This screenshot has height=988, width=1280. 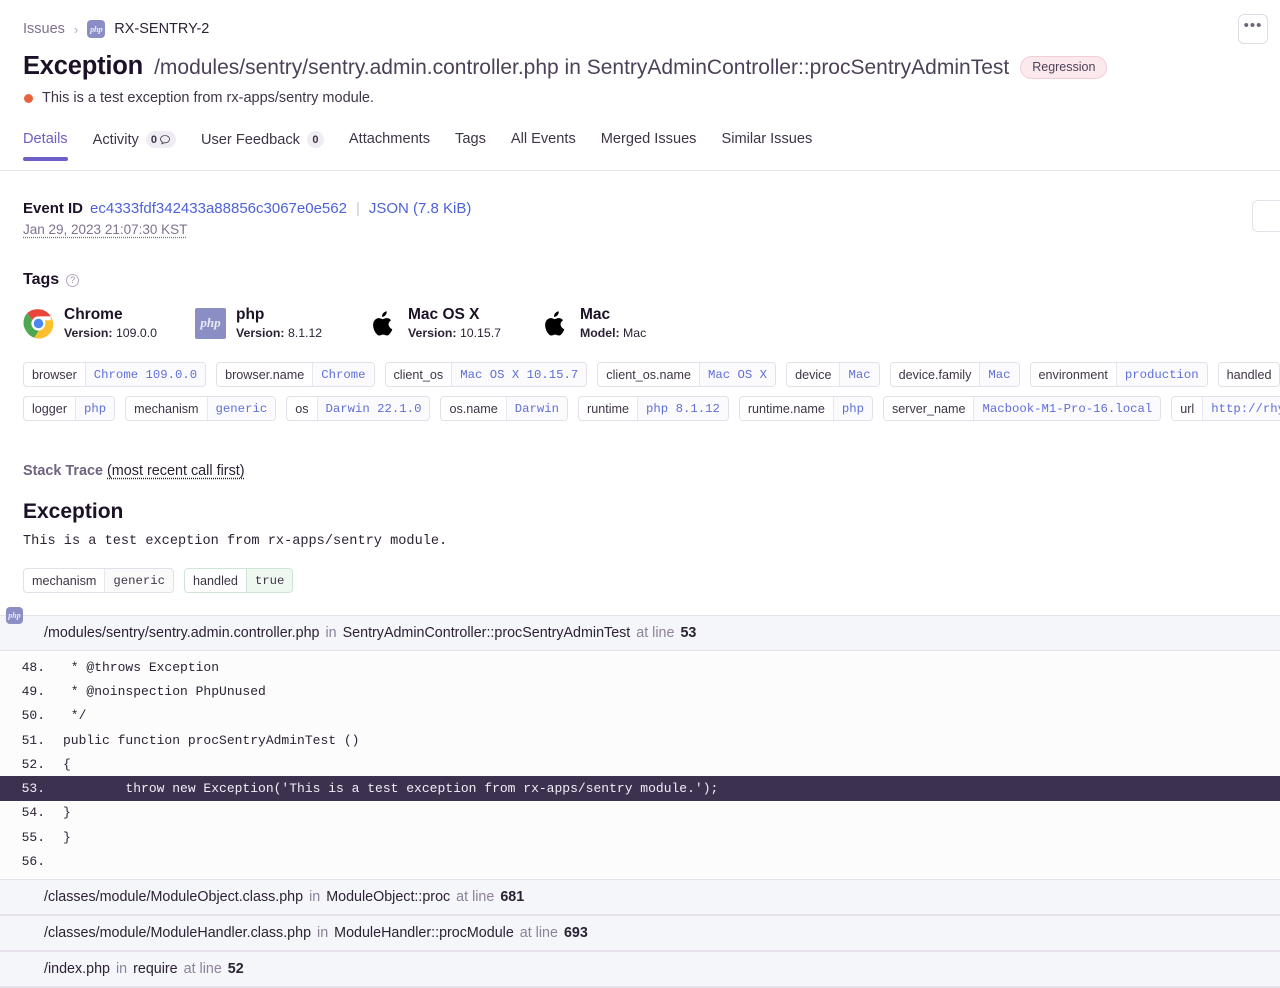 I want to click on tag-pill-logger: logger php, so click(x=69, y=408).